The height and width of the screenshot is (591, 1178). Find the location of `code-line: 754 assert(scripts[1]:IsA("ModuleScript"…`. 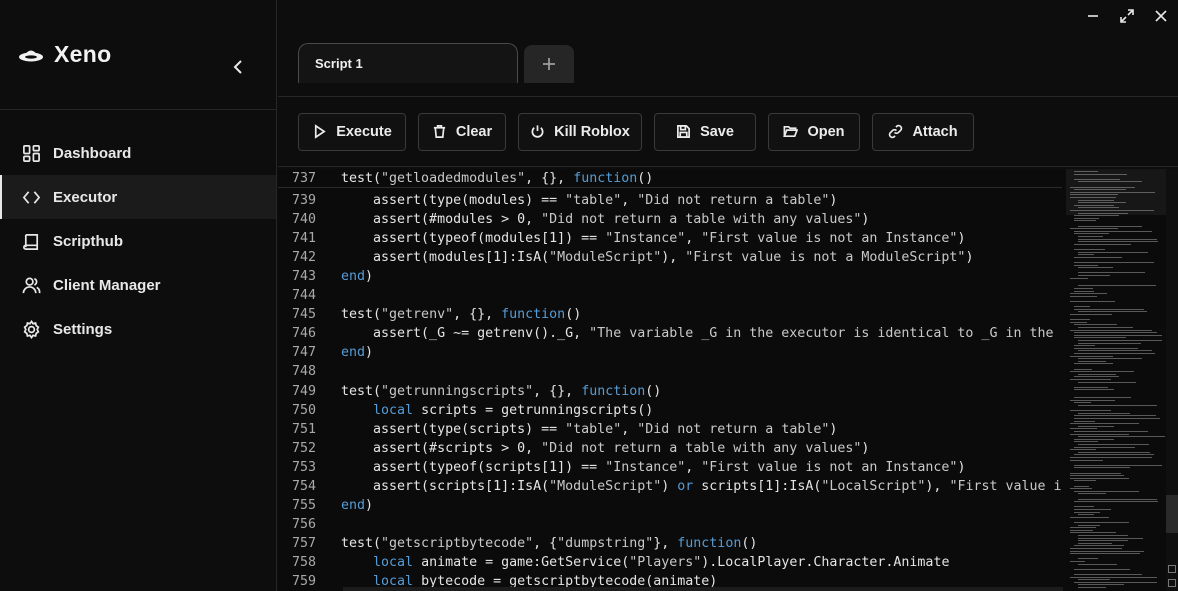

code-line: 754 assert(scripts[1]:IsA("ModuleScript"… is located at coordinates (670, 486).